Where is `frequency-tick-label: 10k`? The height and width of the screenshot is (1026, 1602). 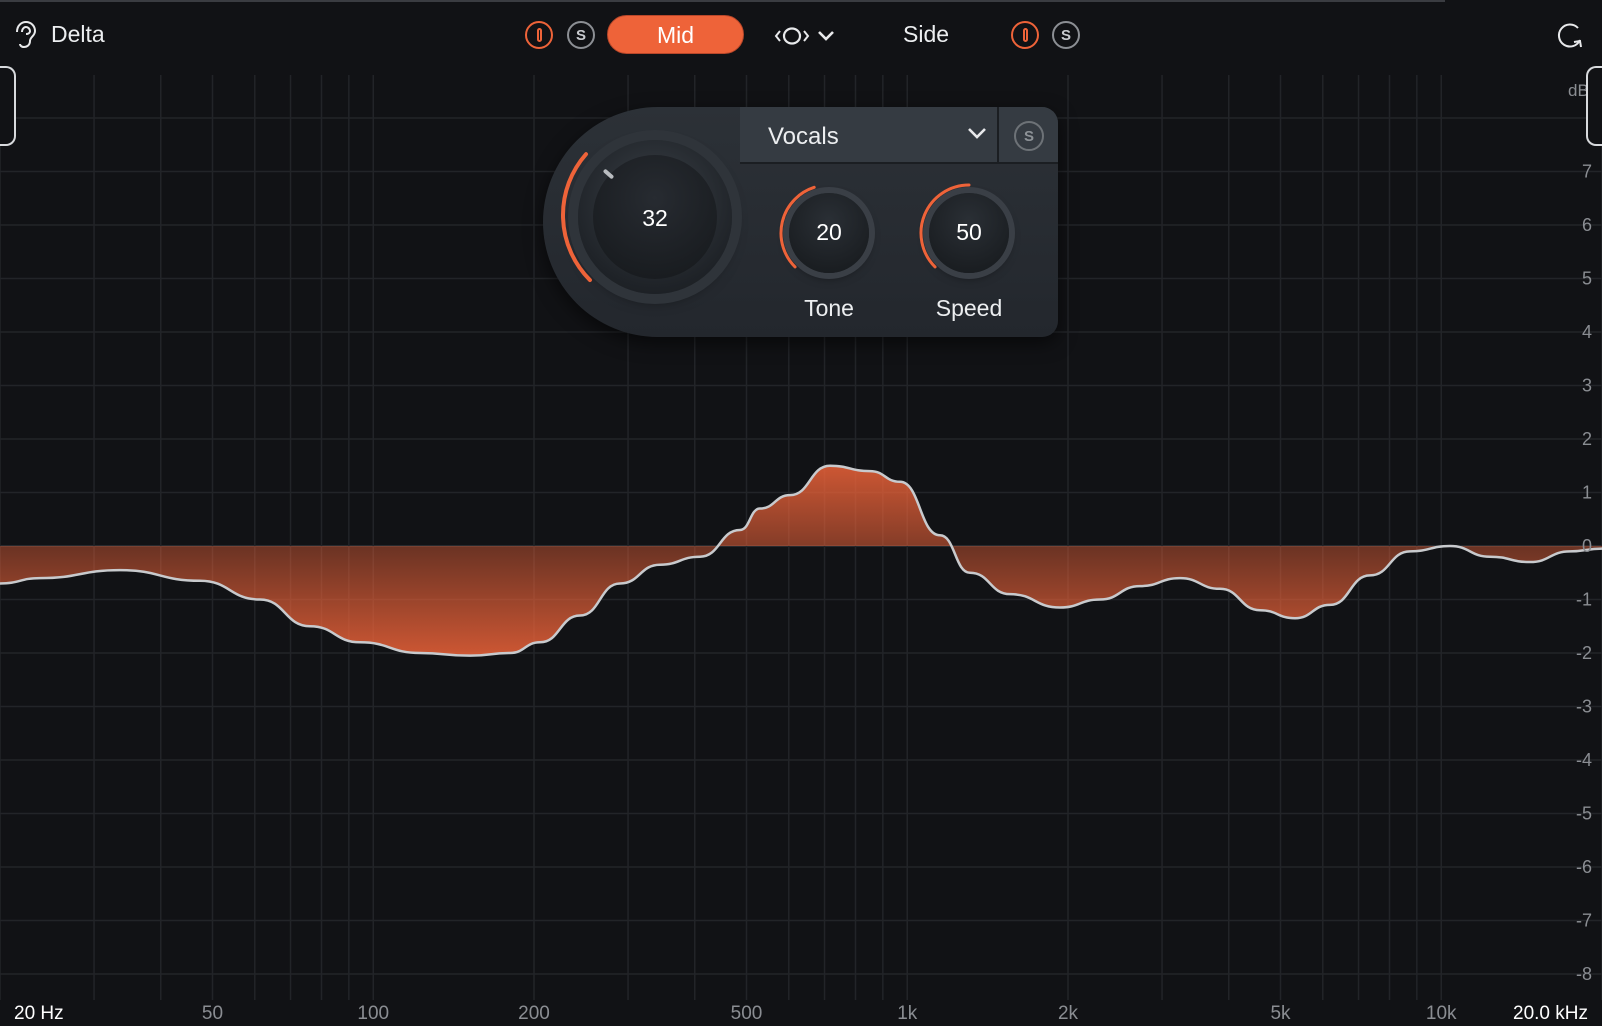
frequency-tick-label: 10k is located at coordinates (1441, 1013).